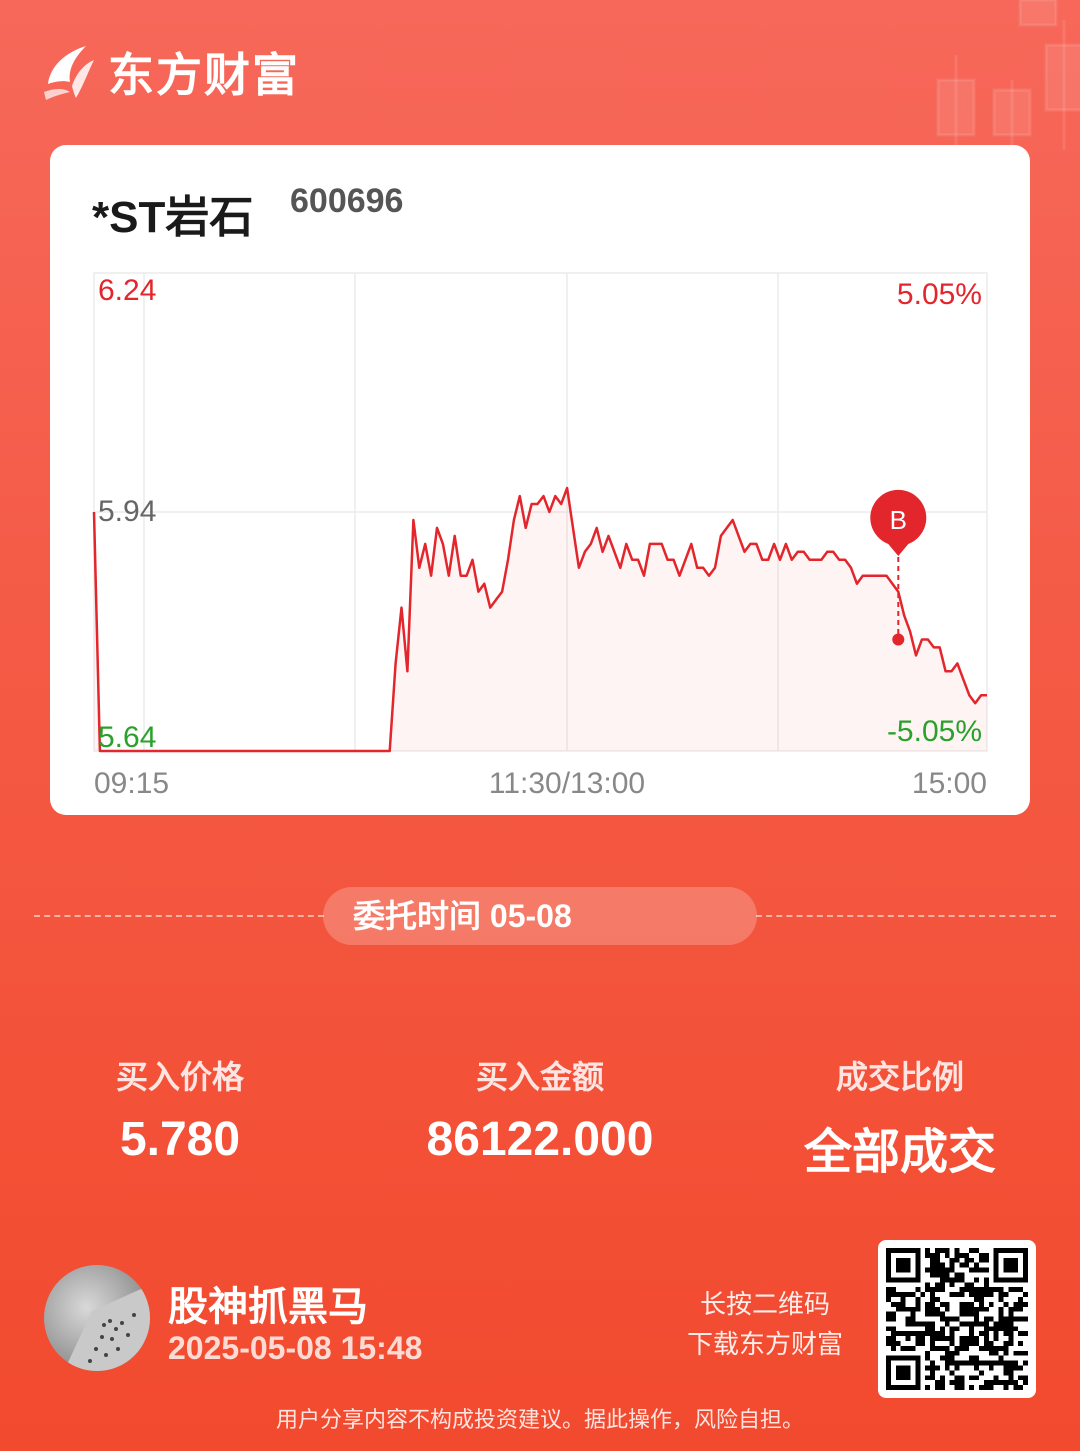 Image resolution: width=1080 pixels, height=1451 pixels. What do you see at coordinates (107, 1328) in the screenshot?
I see `avatar-image-icon` at bounding box center [107, 1328].